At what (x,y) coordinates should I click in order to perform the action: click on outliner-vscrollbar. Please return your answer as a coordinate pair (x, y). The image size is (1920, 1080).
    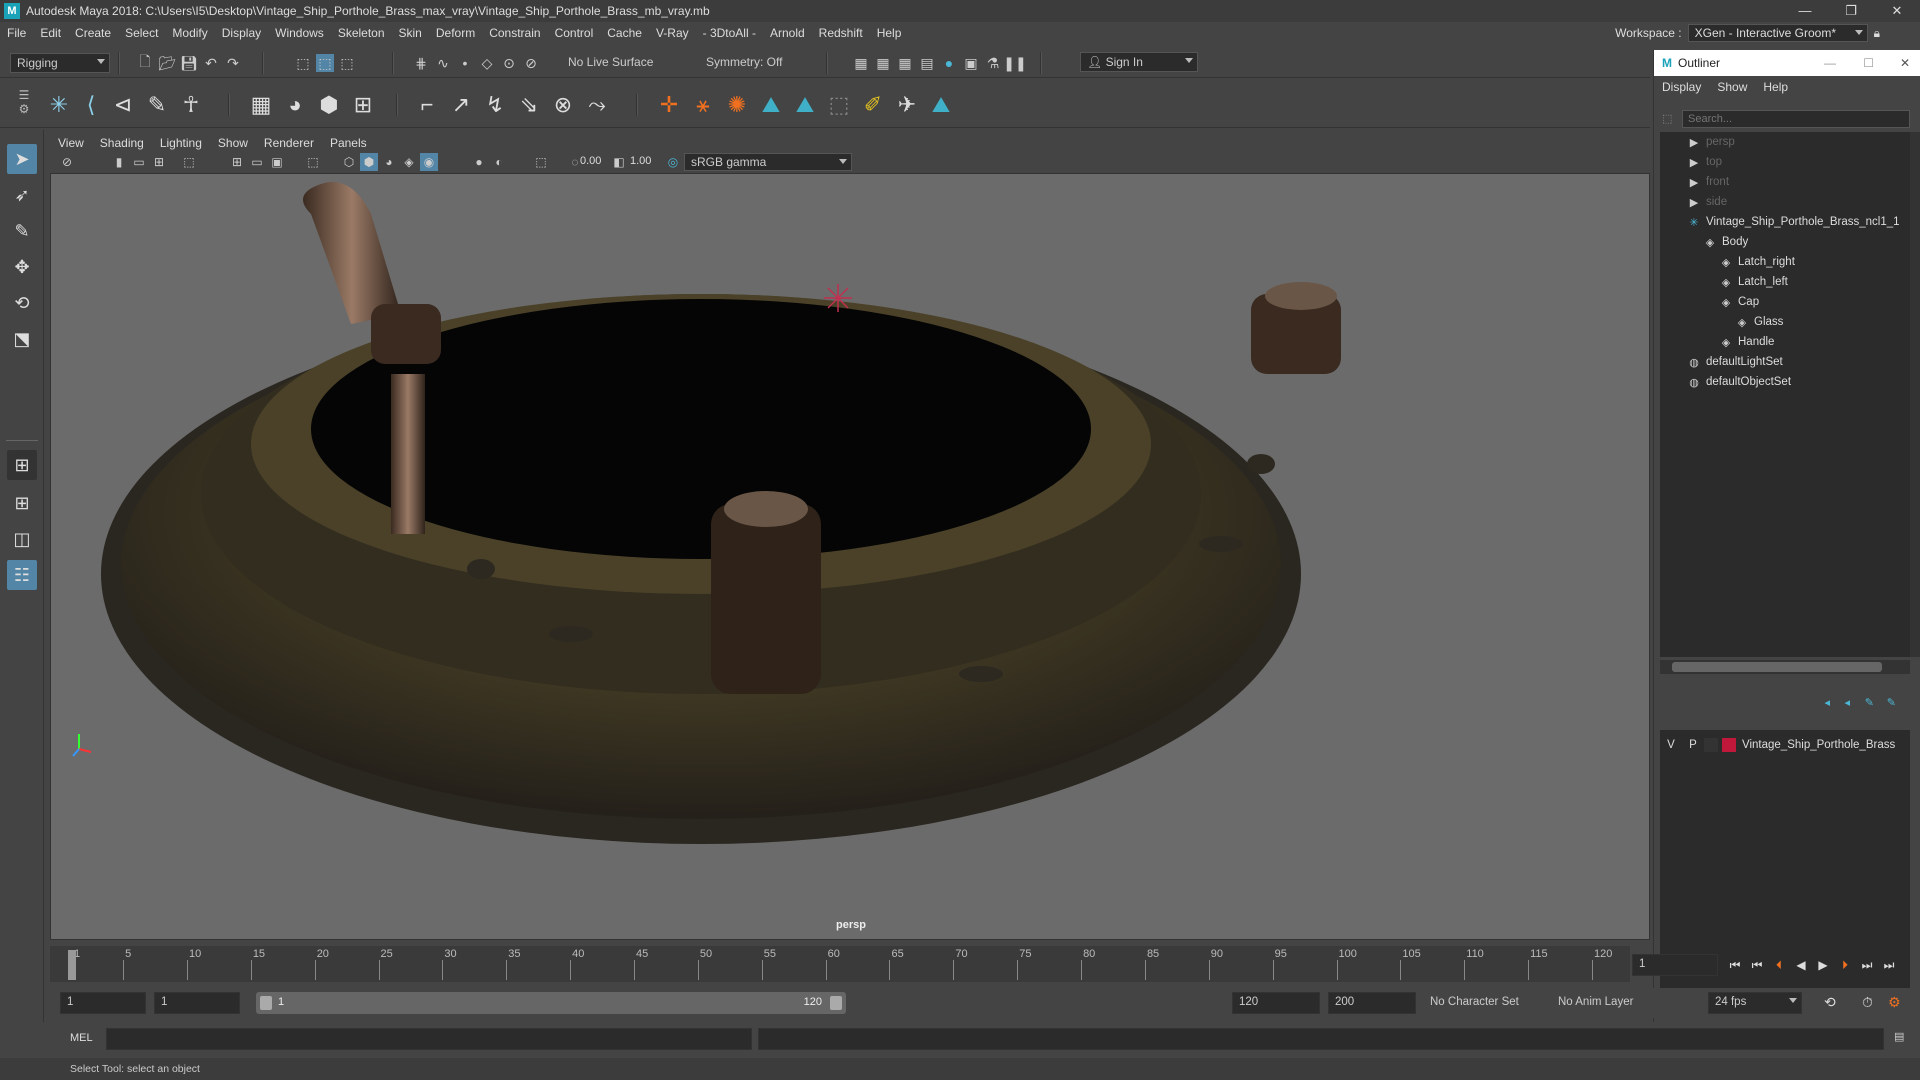
    Looking at the image, I should click on (1915, 394).